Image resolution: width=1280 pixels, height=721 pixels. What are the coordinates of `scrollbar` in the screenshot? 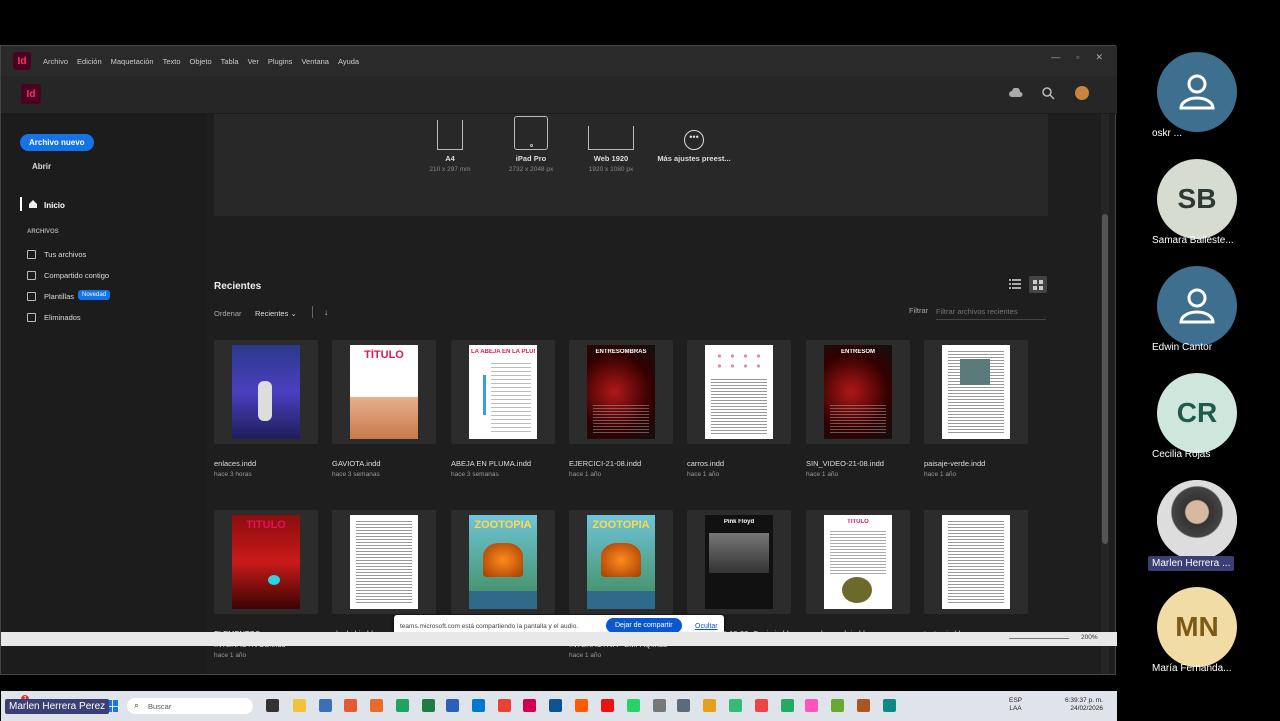 It's located at (1105, 394).